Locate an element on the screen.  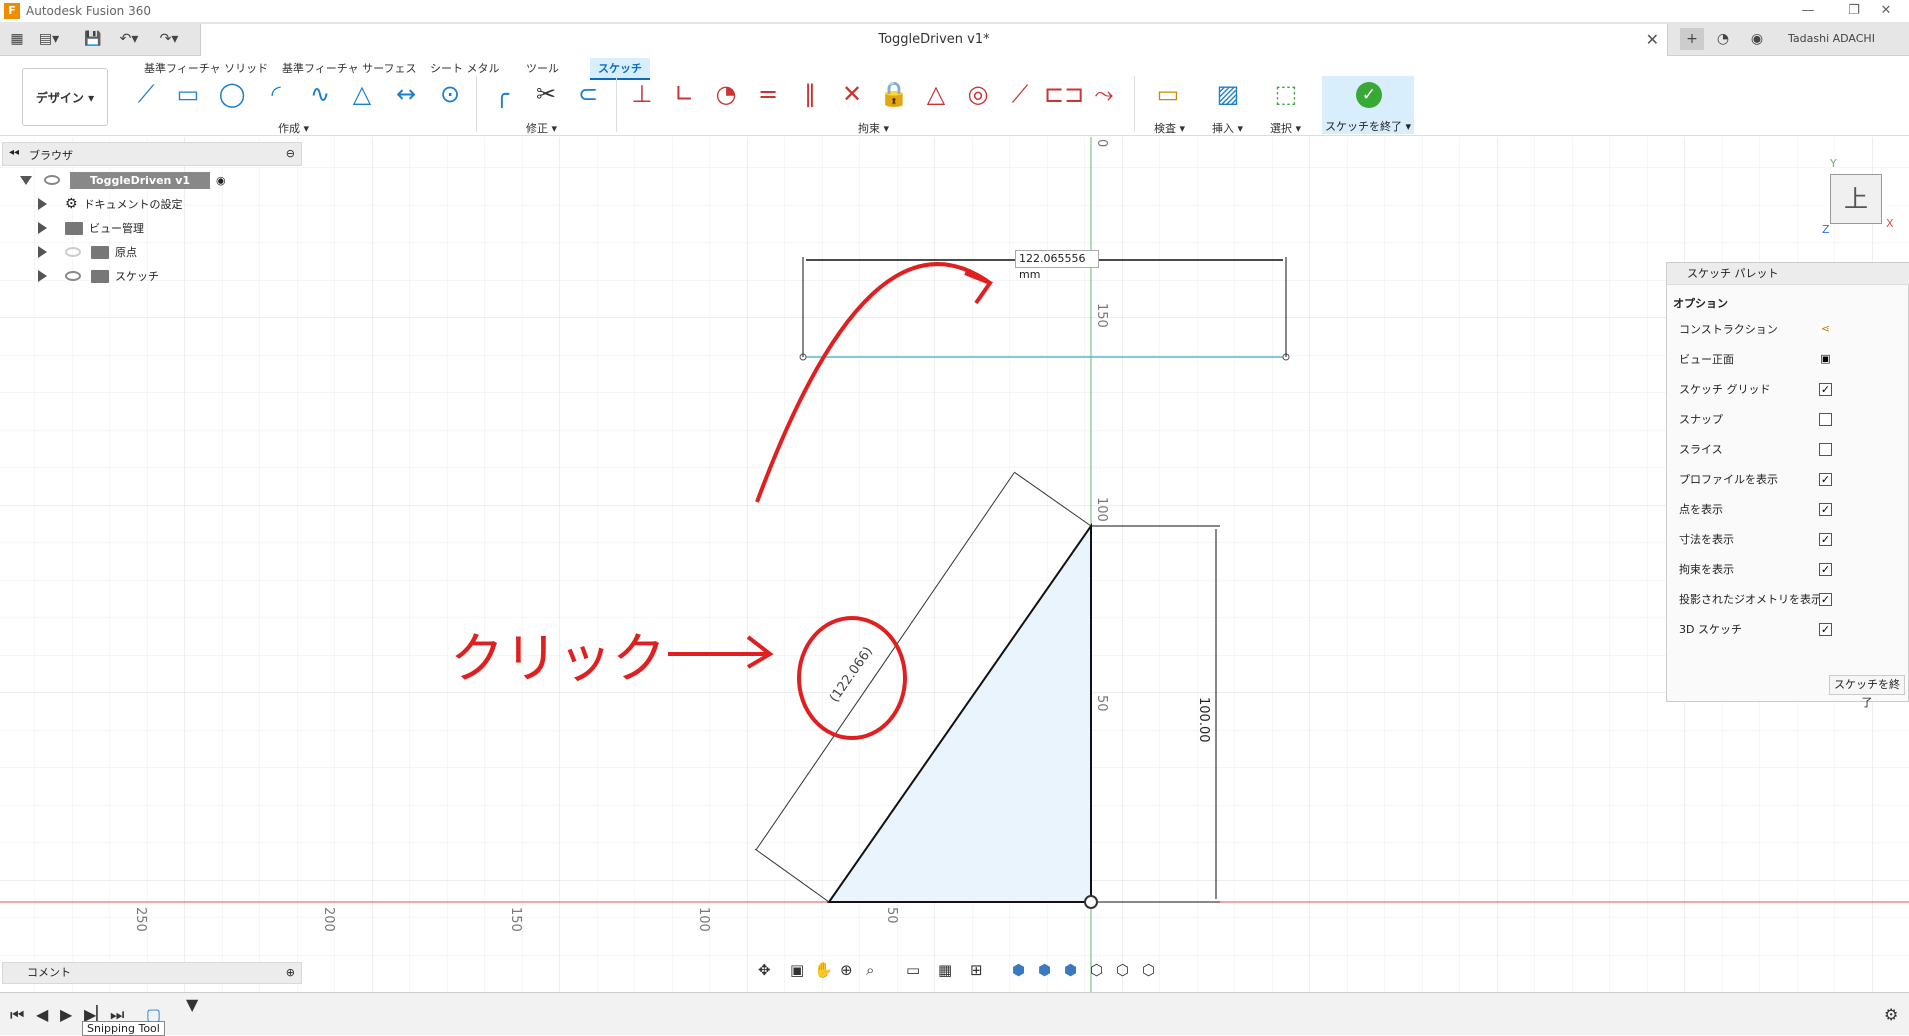
tab-sketch: スケッチ is located at coordinates (620, 69).